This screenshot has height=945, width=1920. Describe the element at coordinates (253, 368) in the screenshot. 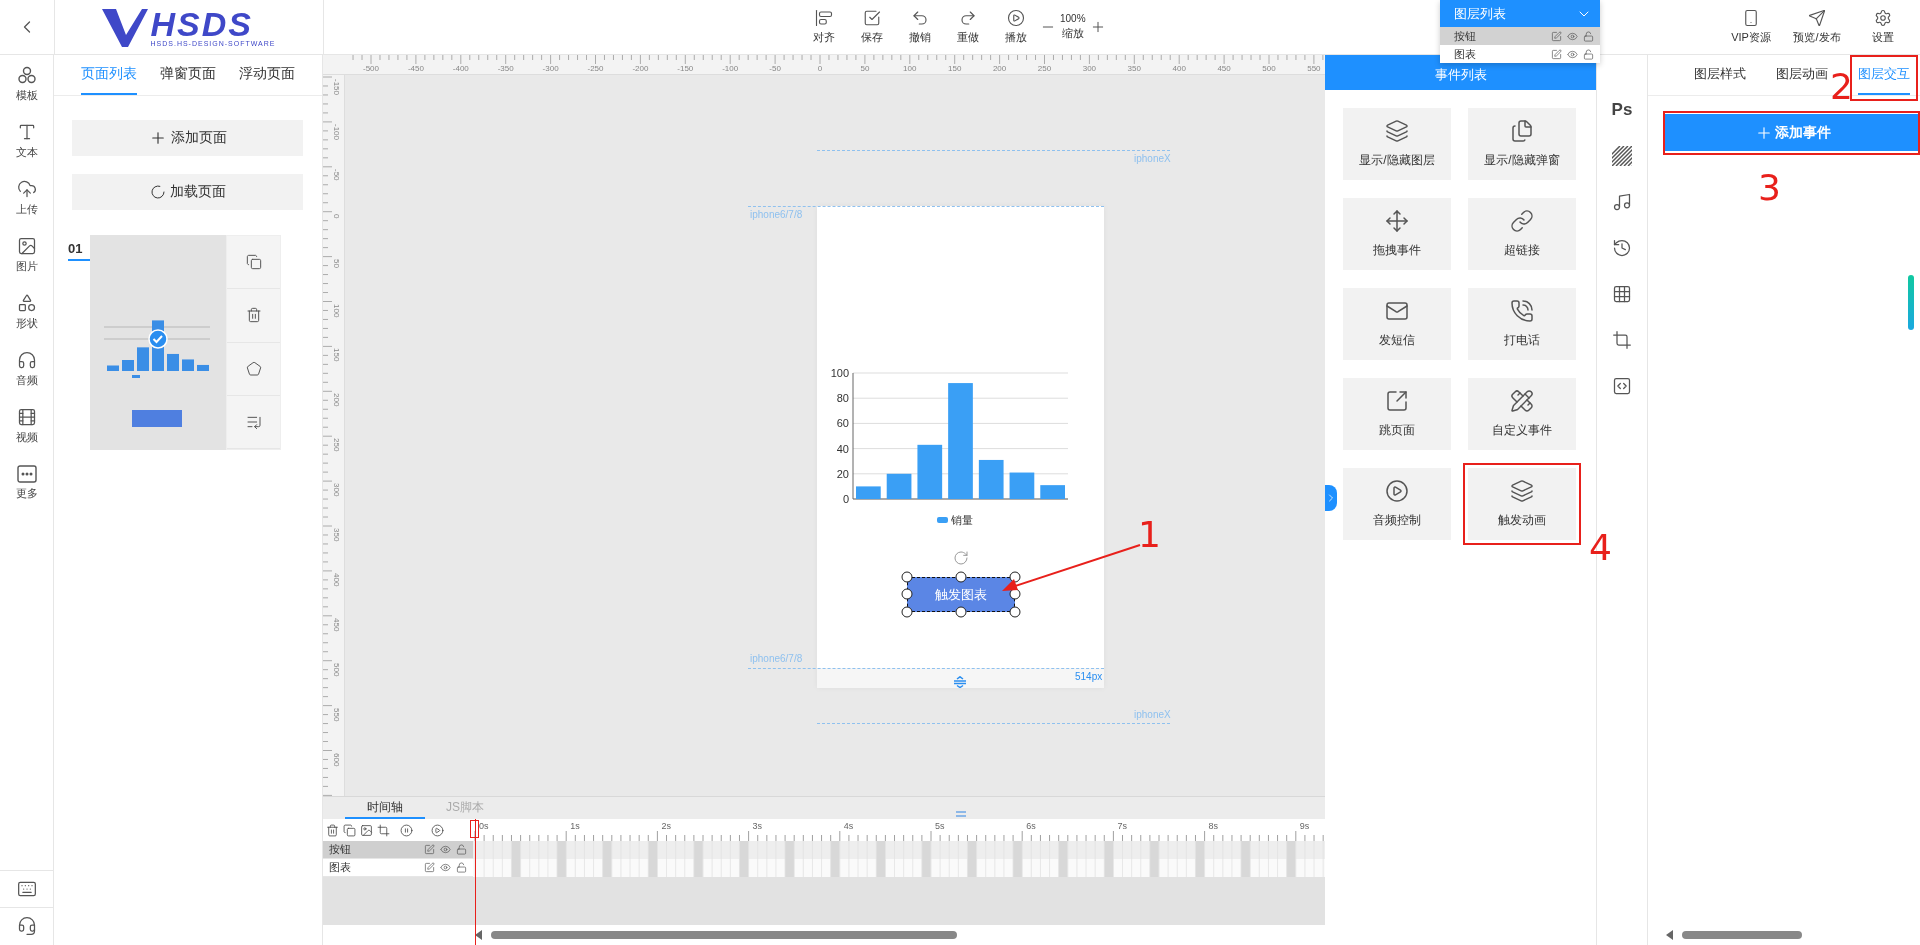

I see `pentagon-icon` at that location.